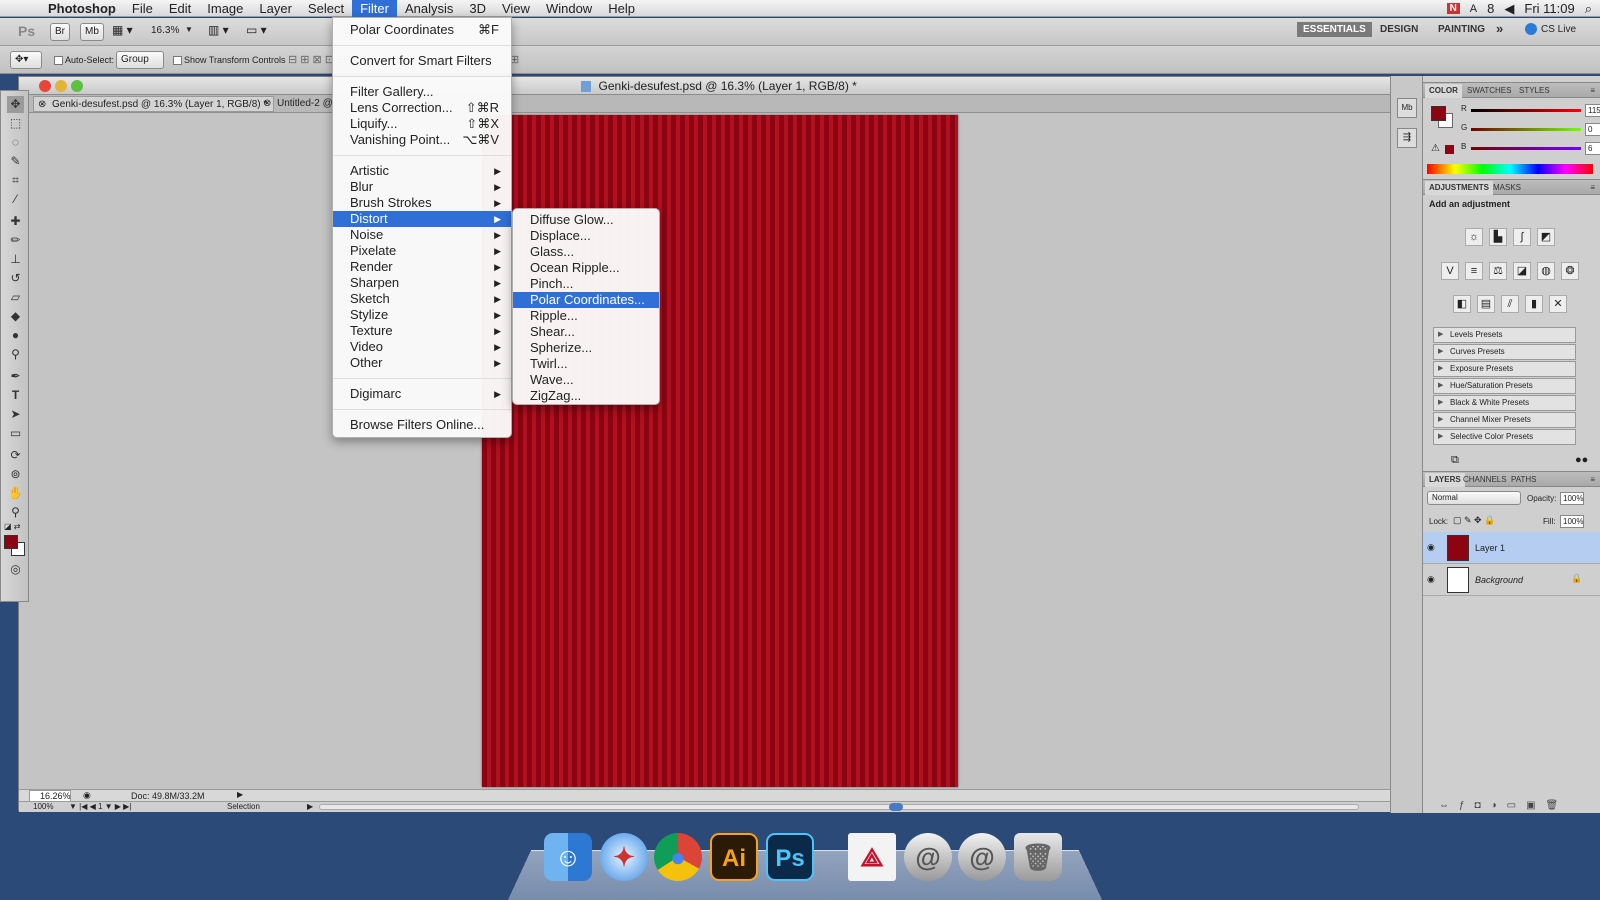  I want to click on status2-mode: Selection, so click(243, 806).